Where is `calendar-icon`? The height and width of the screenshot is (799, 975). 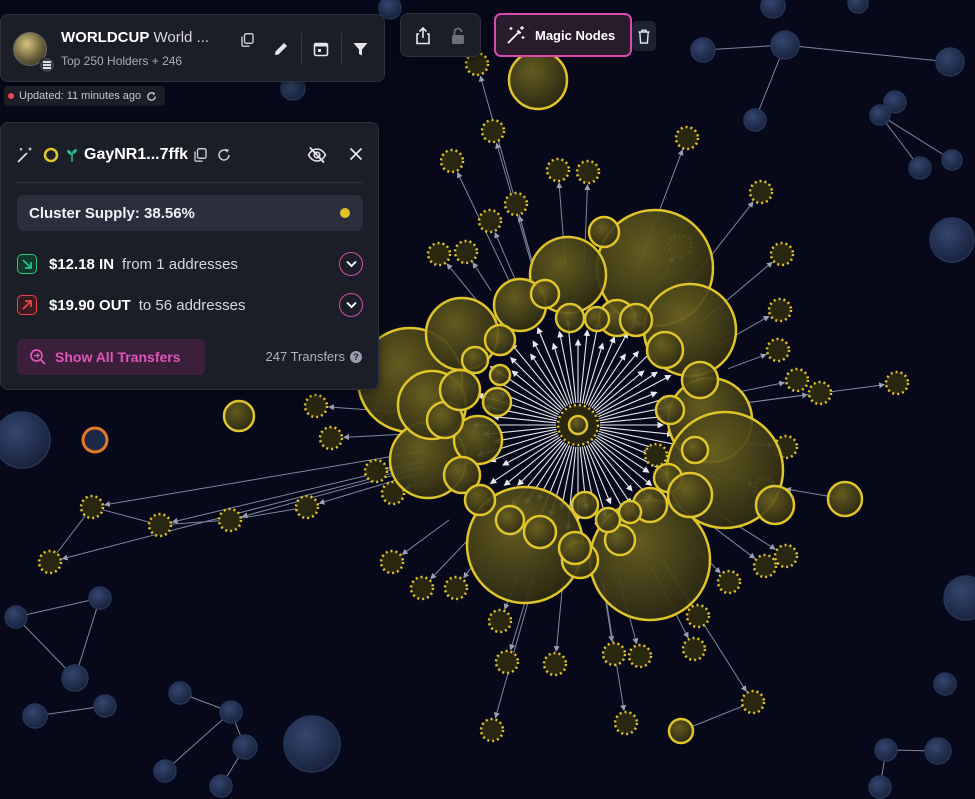 calendar-icon is located at coordinates (321, 49).